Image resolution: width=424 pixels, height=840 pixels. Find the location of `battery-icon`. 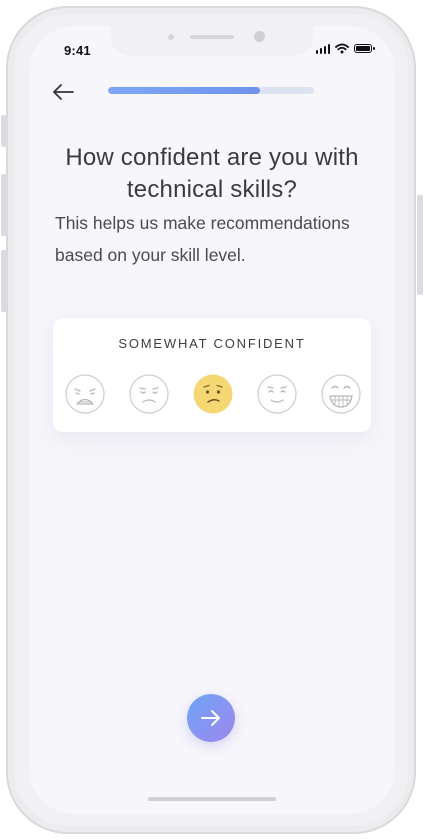

battery-icon is located at coordinates (364, 48).